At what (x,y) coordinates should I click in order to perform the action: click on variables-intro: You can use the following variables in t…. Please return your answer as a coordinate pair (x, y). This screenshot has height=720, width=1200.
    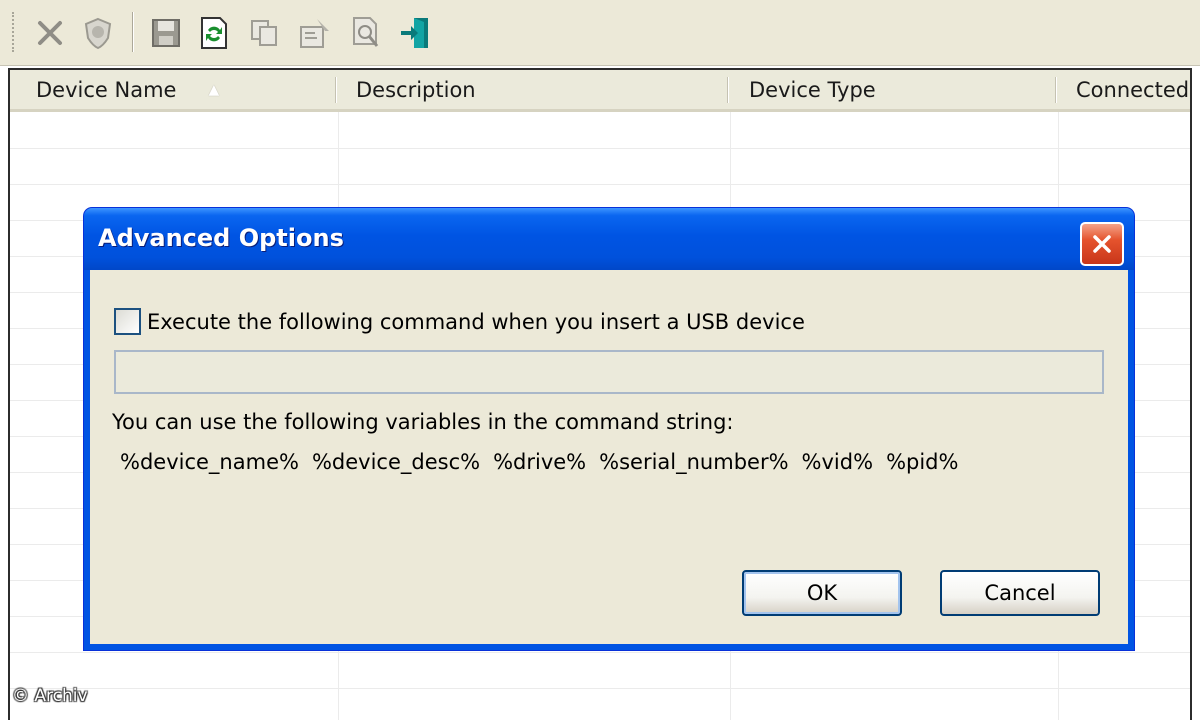
    Looking at the image, I should click on (423, 422).